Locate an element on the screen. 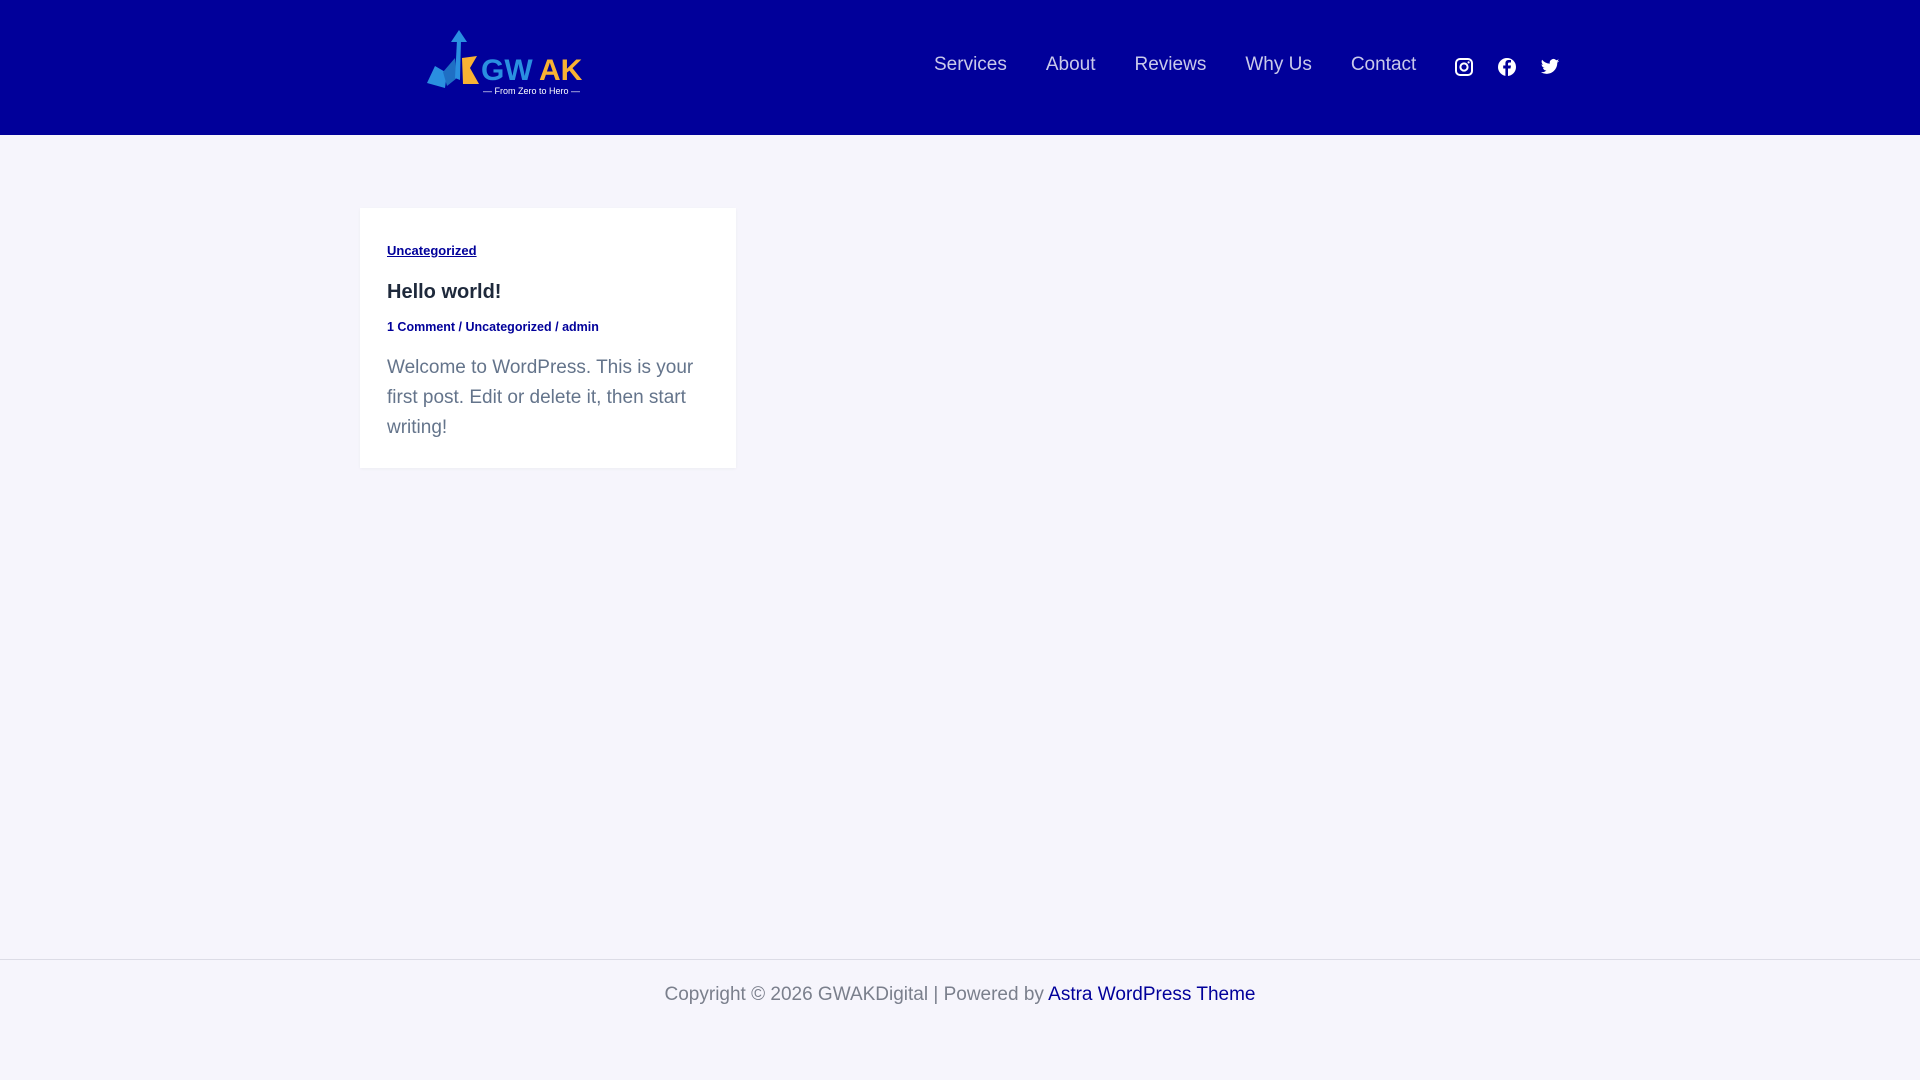 The image size is (1920, 1080). site-logo: GW AK — From Zero to Hero — is located at coordinates (507, 62).